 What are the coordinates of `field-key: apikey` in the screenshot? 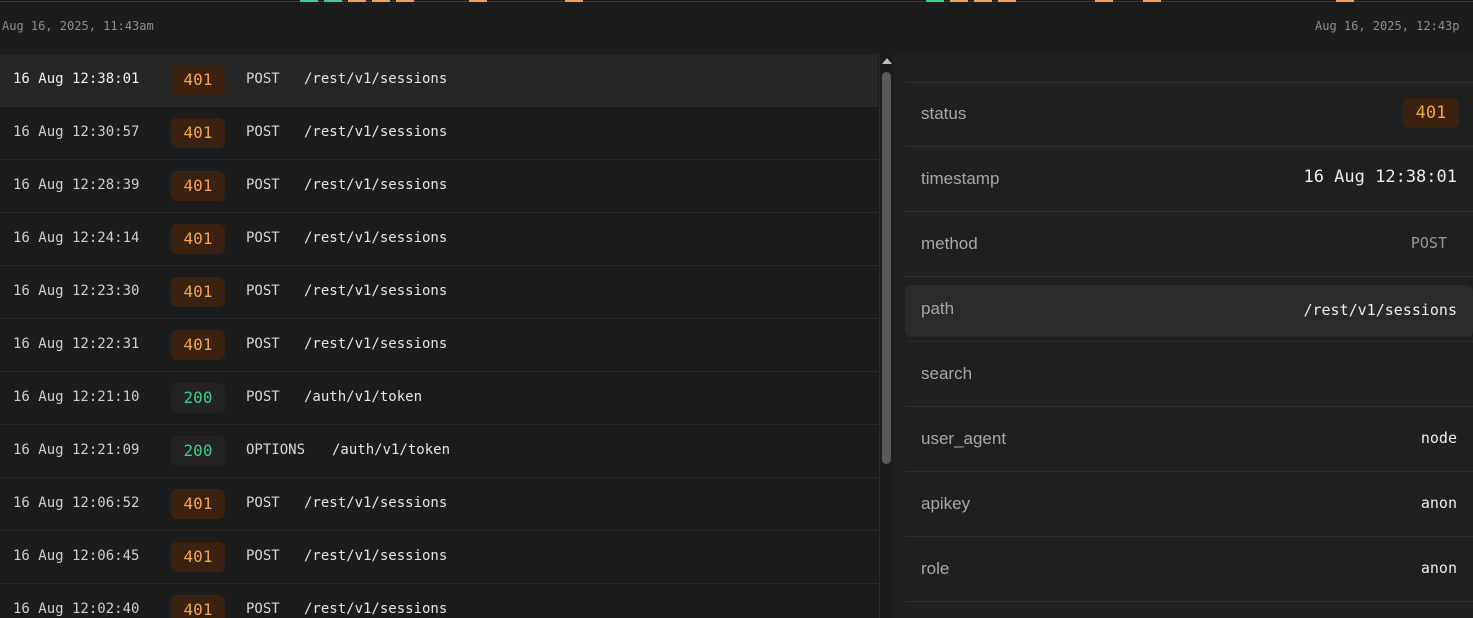 It's located at (946, 503).